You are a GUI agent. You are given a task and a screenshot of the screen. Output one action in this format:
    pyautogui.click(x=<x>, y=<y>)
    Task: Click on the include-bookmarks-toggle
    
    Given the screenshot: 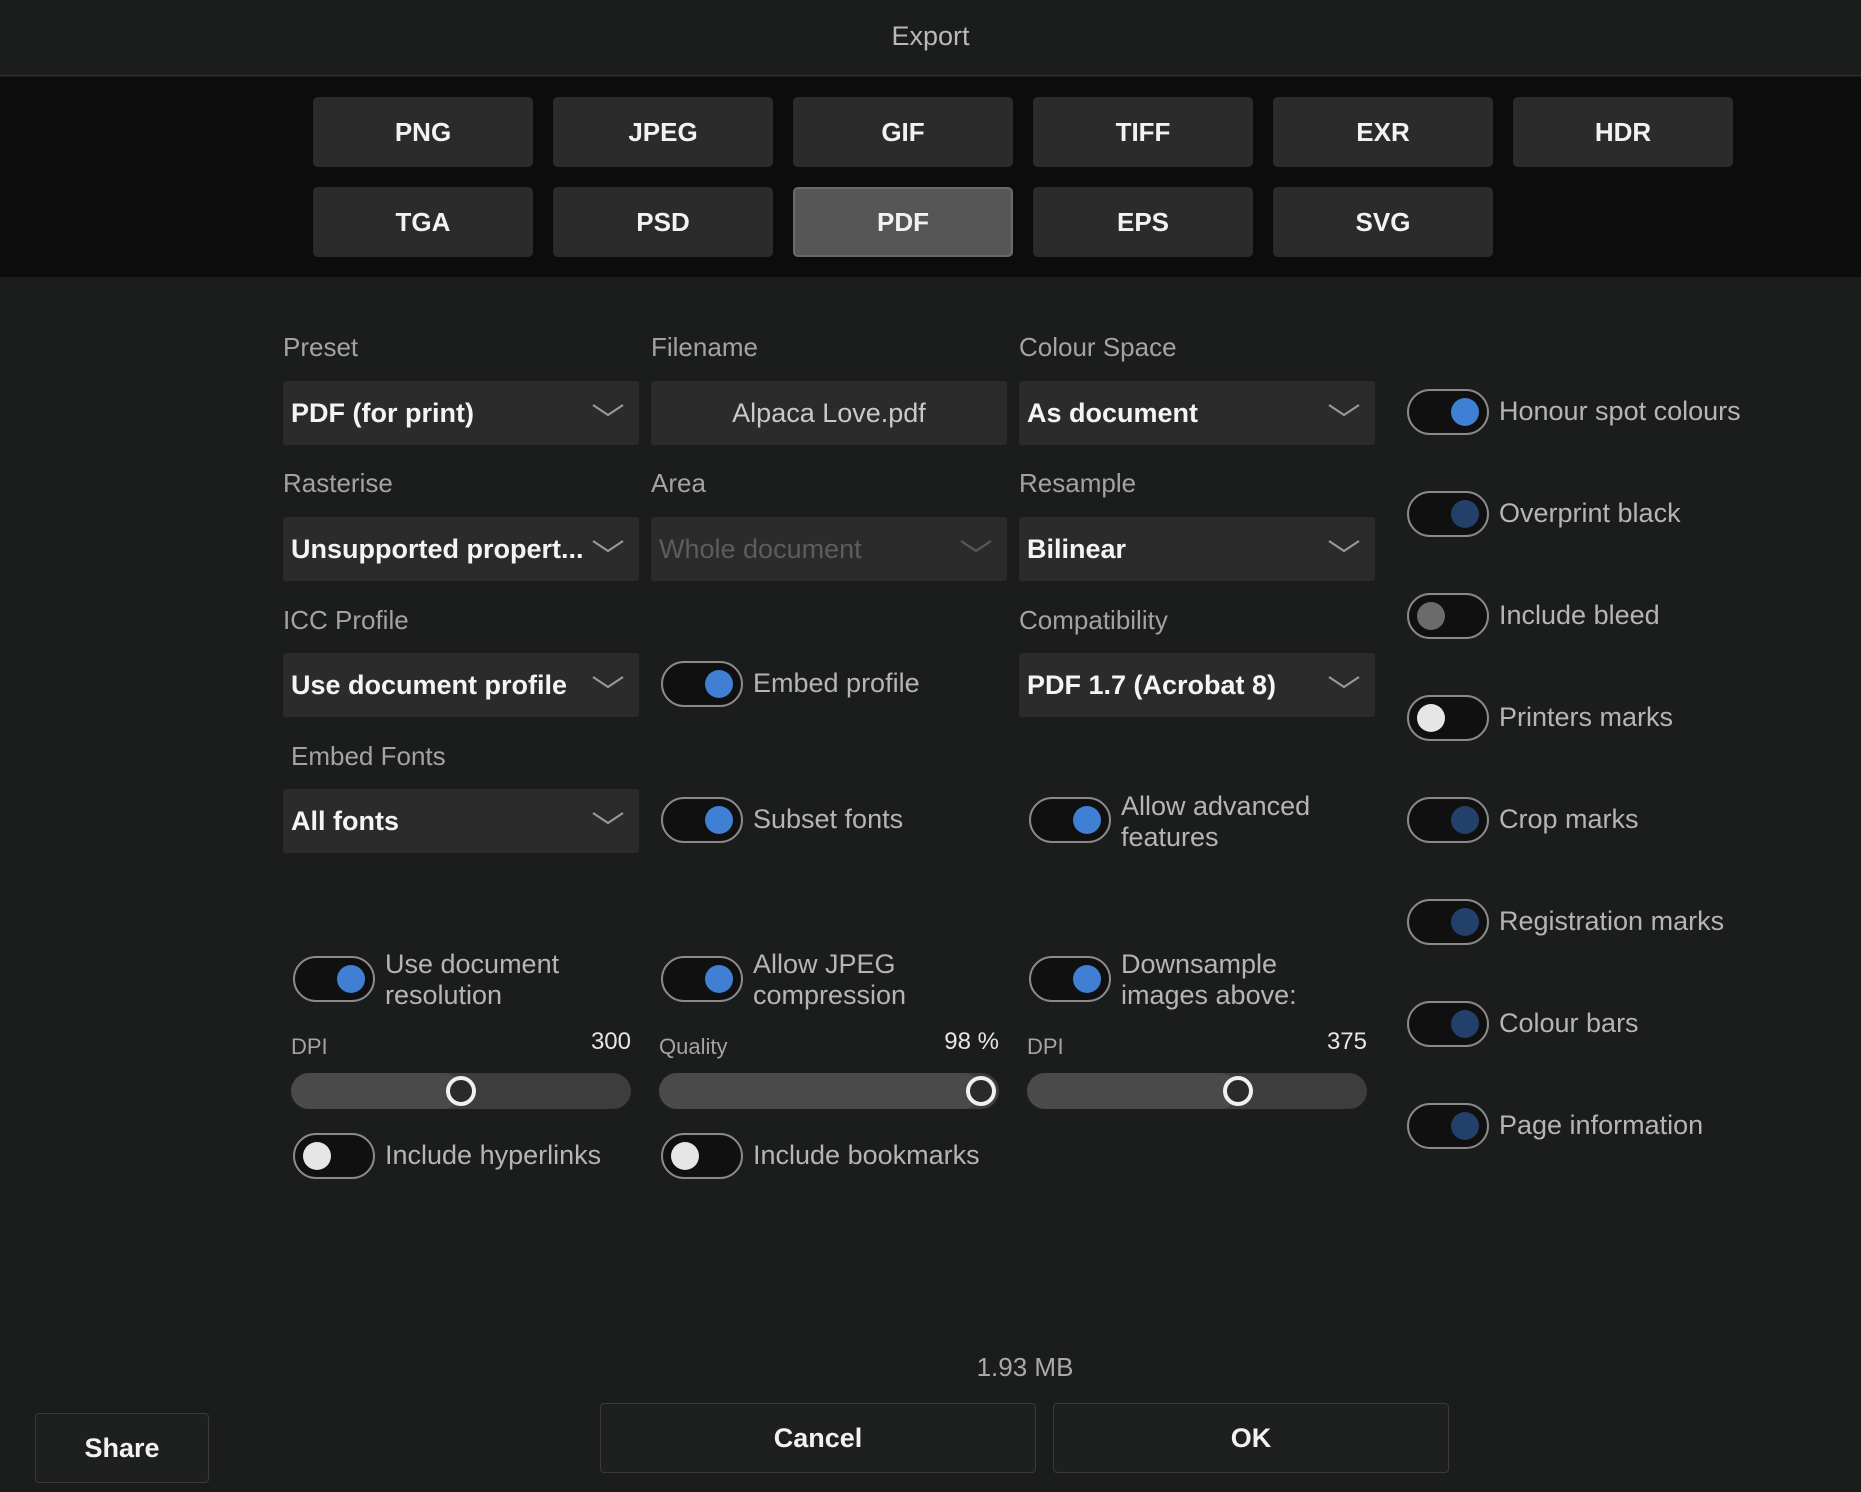 What is the action you would take?
    pyautogui.click(x=702, y=1156)
    